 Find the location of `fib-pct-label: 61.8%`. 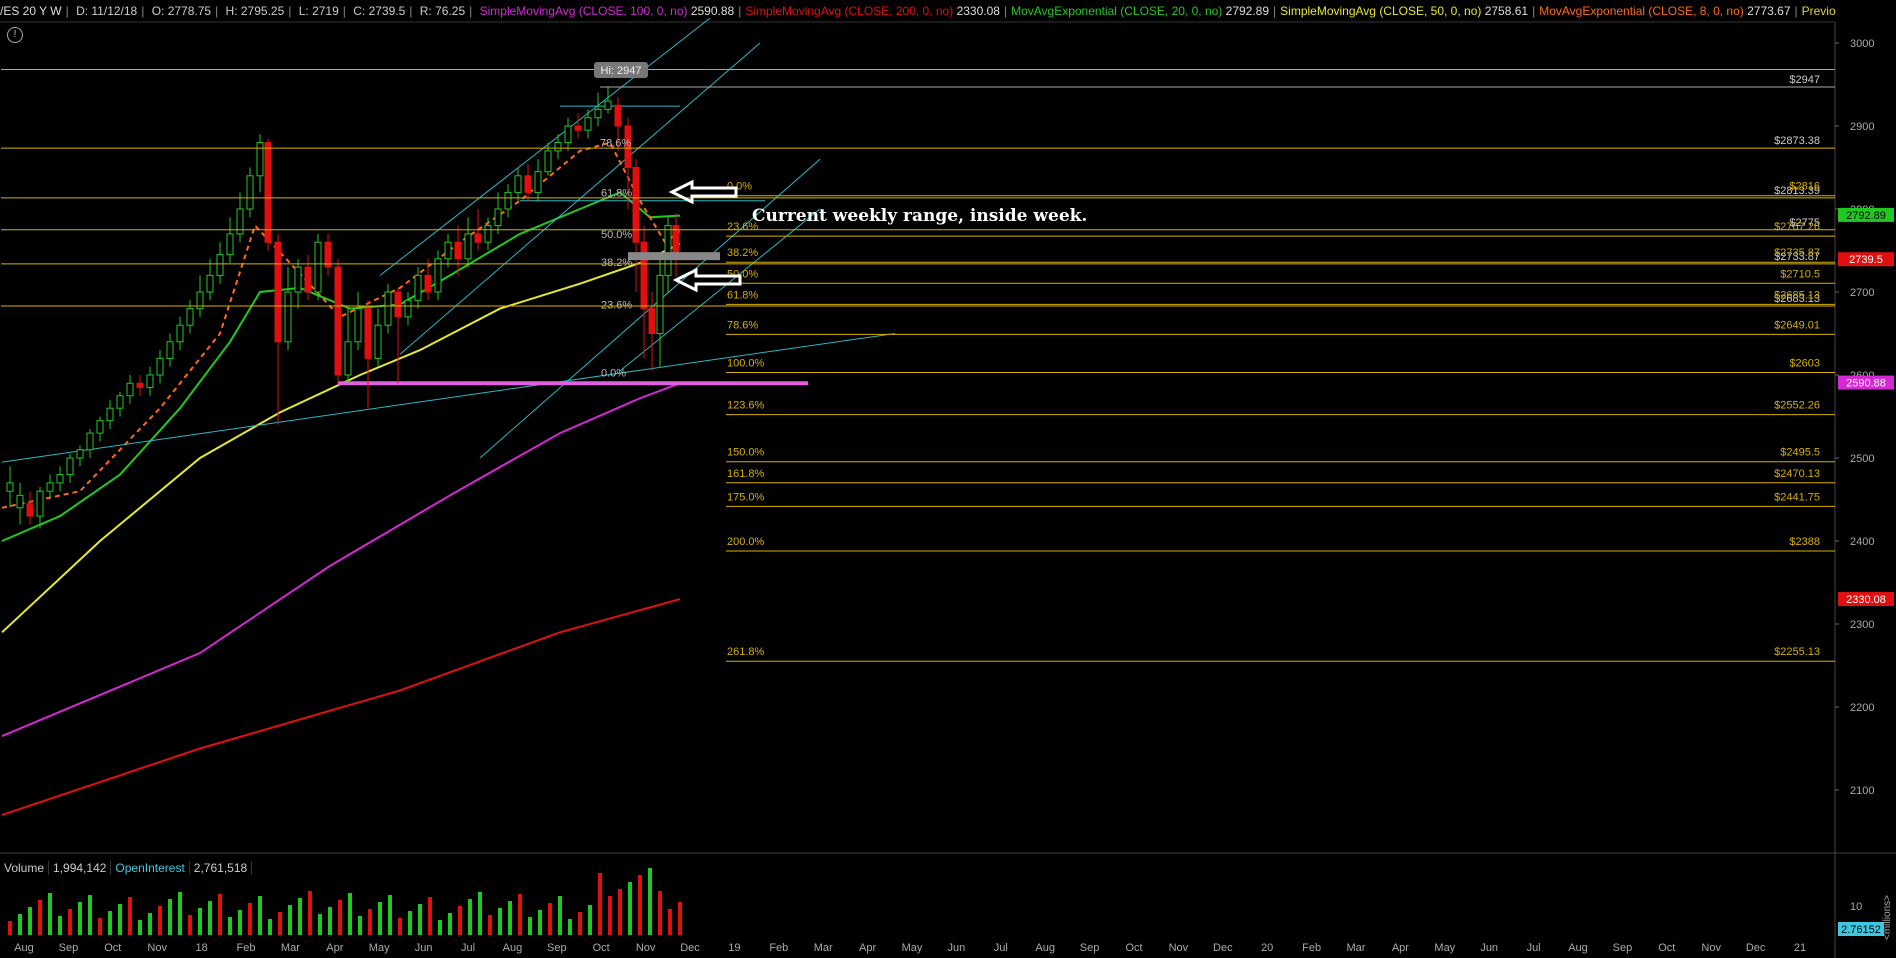

fib-pct-label: 61.8% is located at coordinates (742, 295).